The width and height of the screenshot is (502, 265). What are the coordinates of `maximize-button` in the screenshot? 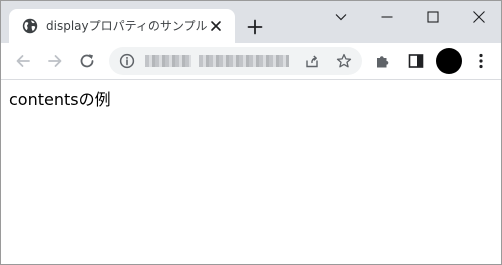 It's located at (433, 17).